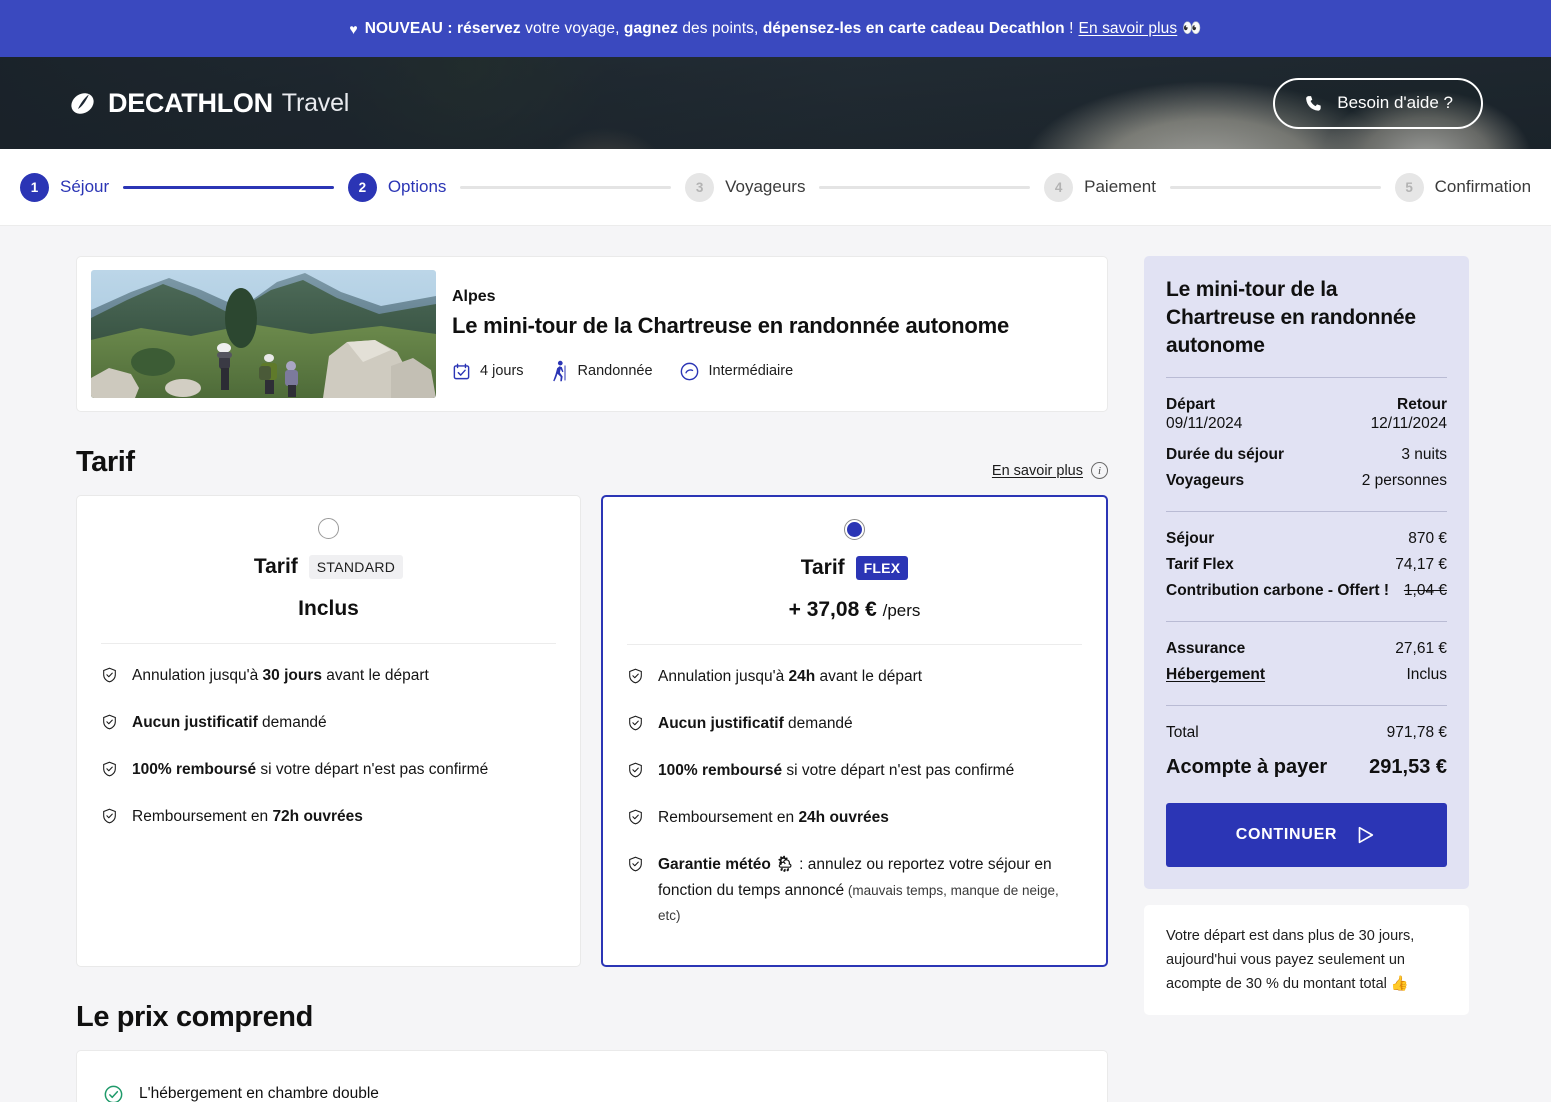 Image resolution: width=1551 pixels, height=1102 pixels. I want to click on trip-region: Alpes, so click(474, 296).